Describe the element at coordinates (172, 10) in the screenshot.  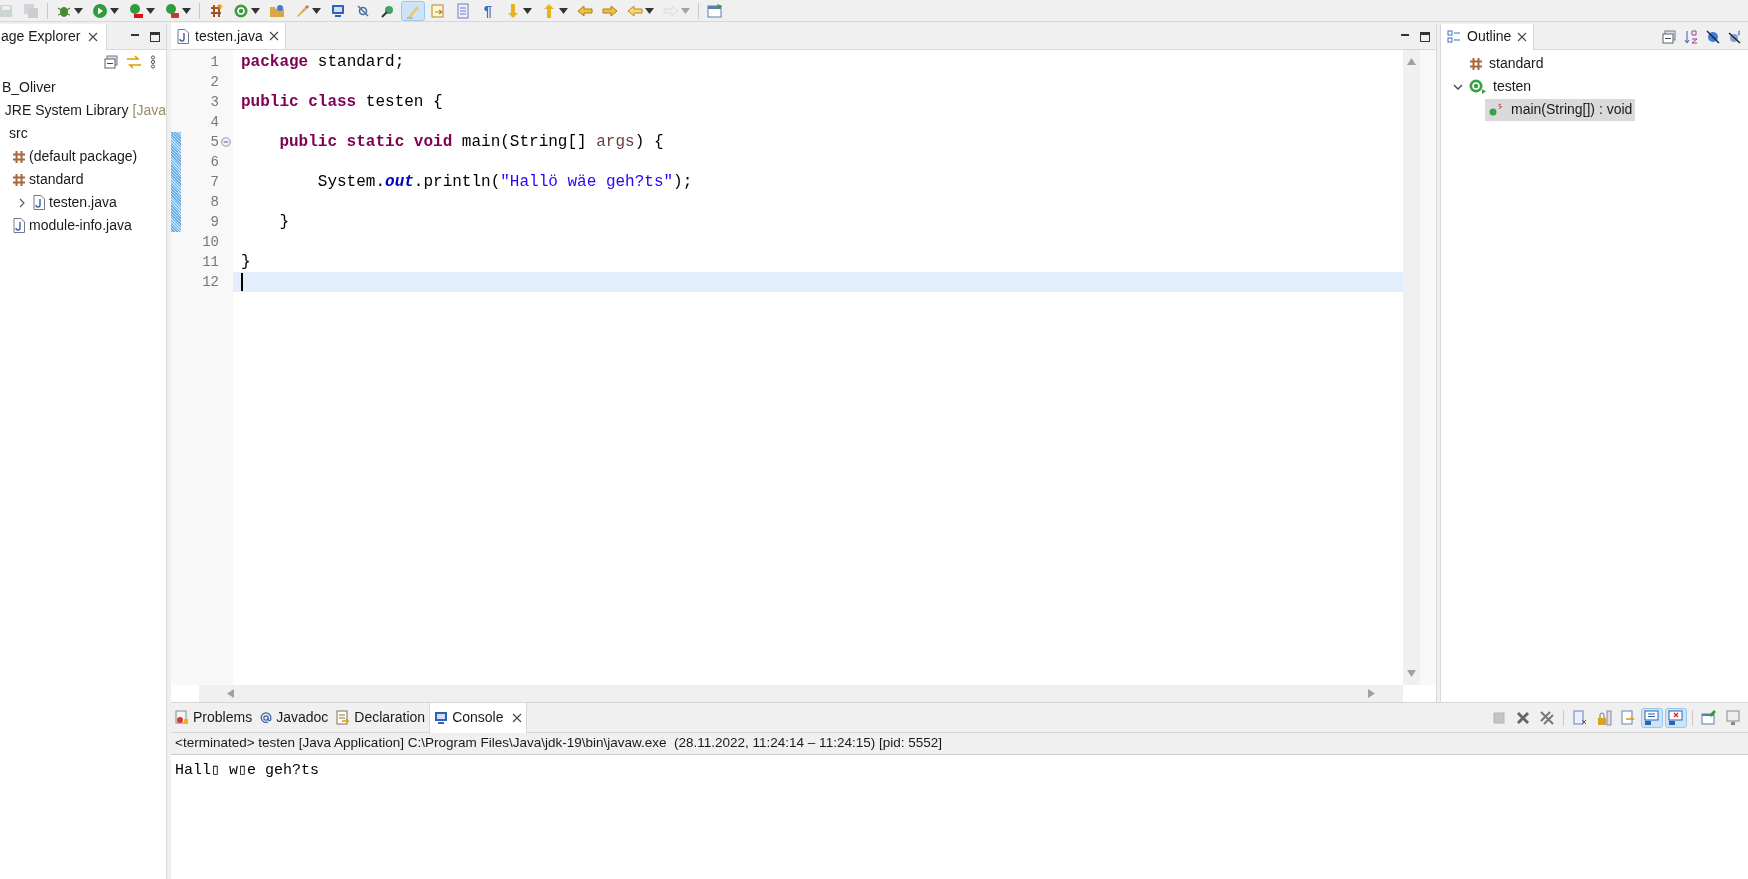
I see `run-toolbox-icon` at that location.